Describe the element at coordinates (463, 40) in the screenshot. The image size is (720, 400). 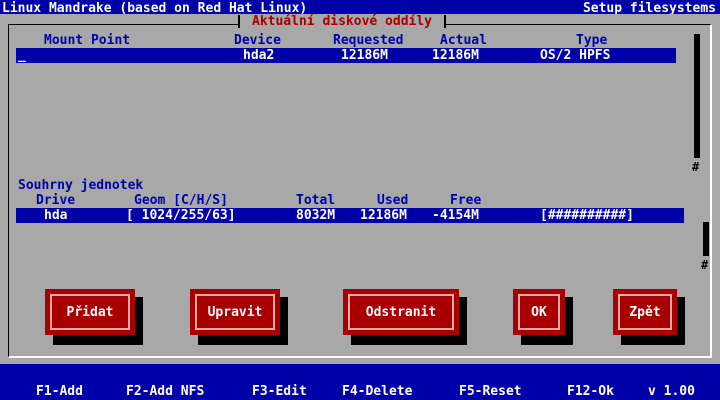
I see `col-actual: Actual` at that location.